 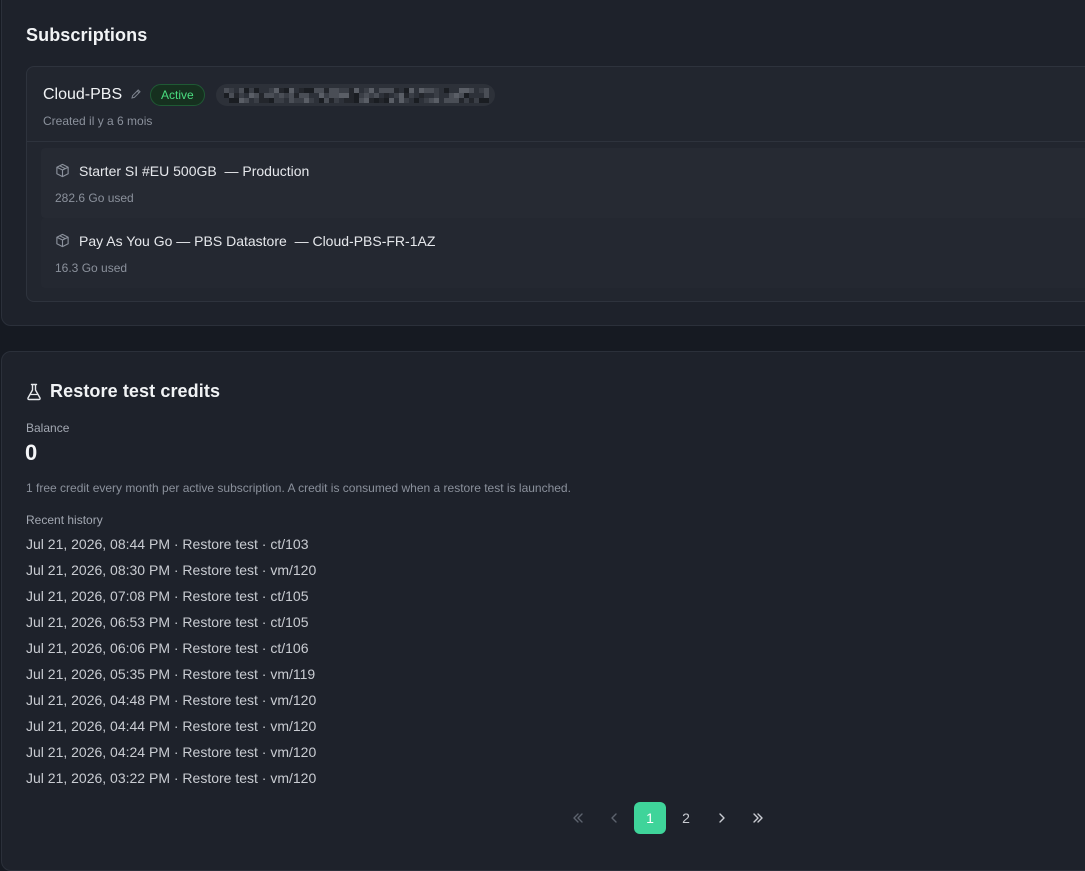 I want to click on first-page-button, so click(x=578, y=818).